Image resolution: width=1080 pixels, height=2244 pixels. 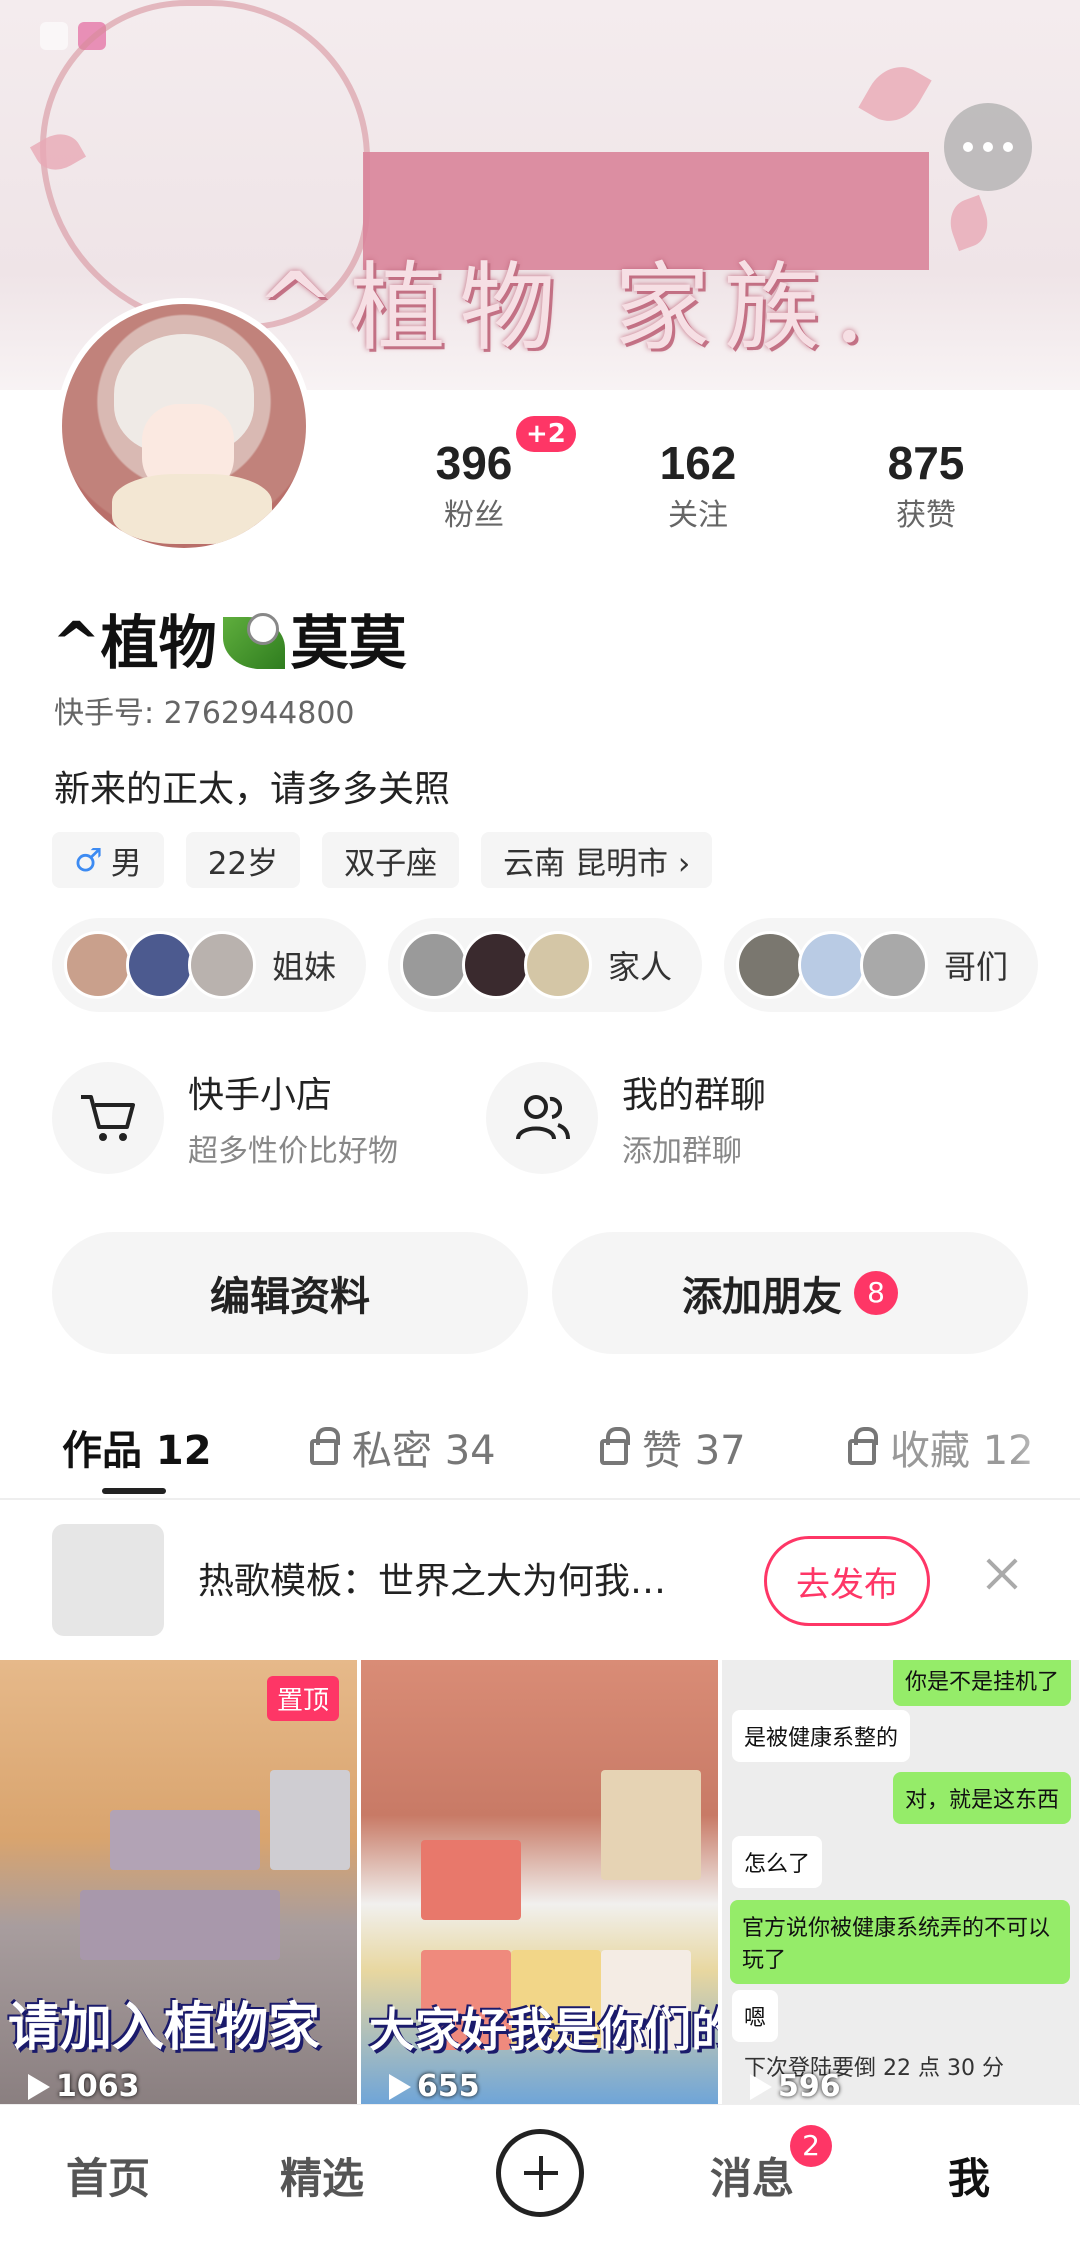 What do you see at coordinates (698, 463) in the screenshot?
I see `following-count: 162` at bounding box center [698, 463].